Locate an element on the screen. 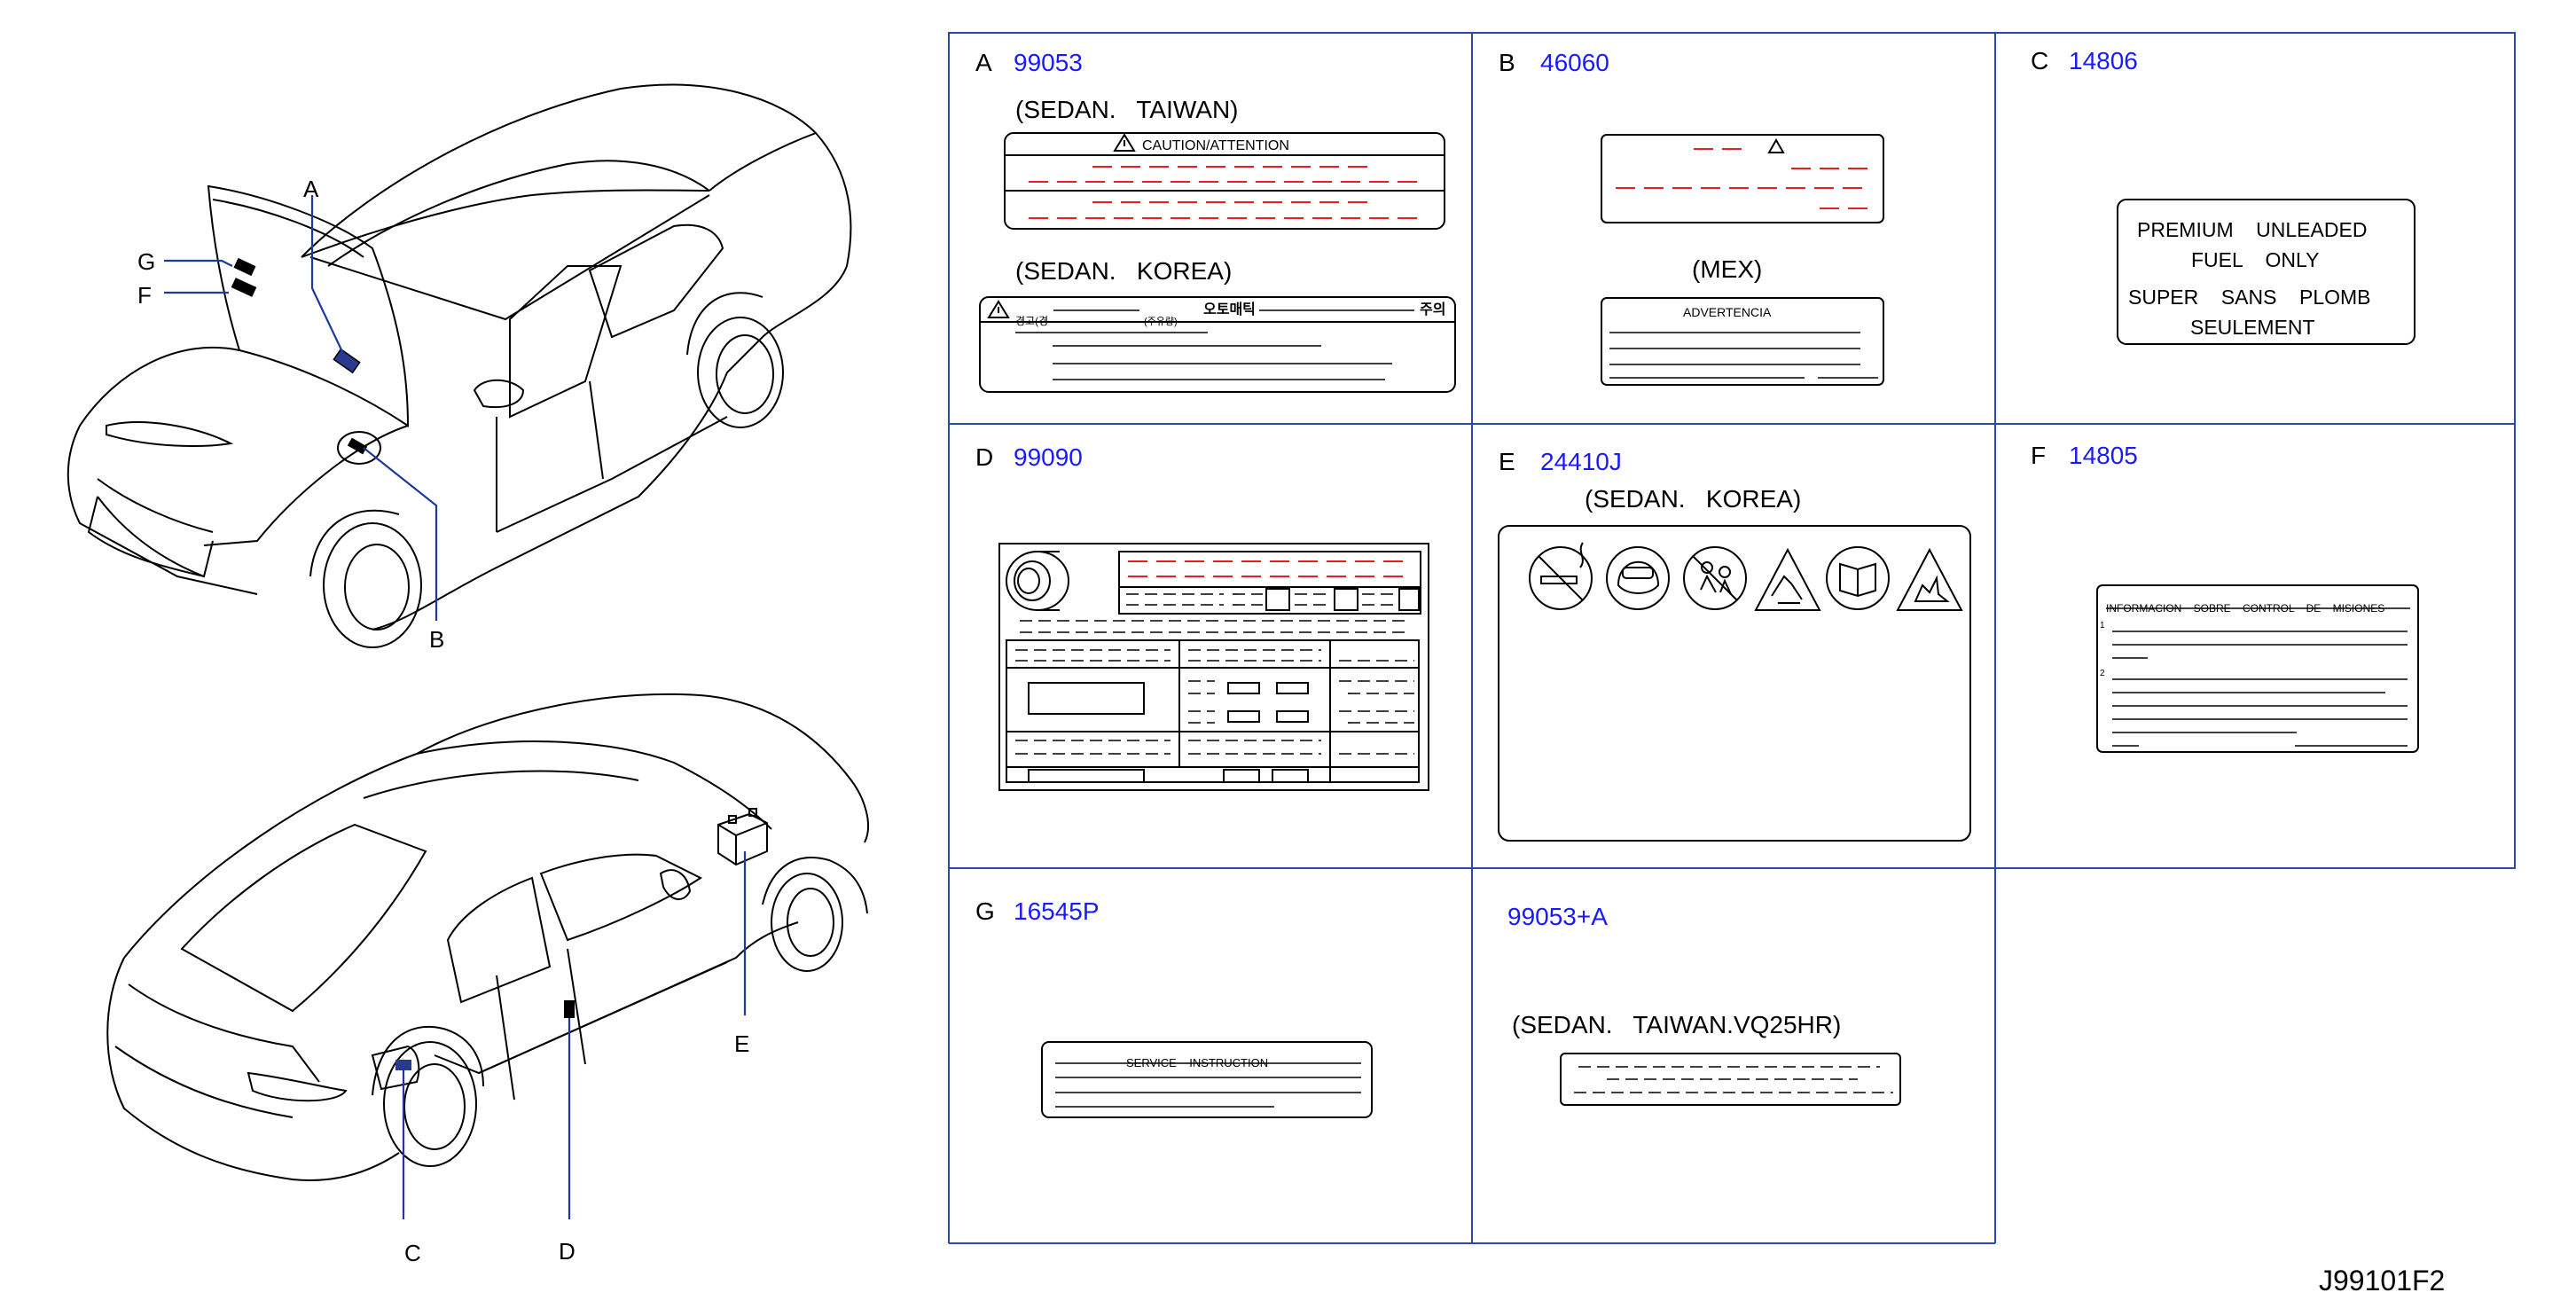  cell-f-part-number: 14805 is located at coordinates (2103, 455).